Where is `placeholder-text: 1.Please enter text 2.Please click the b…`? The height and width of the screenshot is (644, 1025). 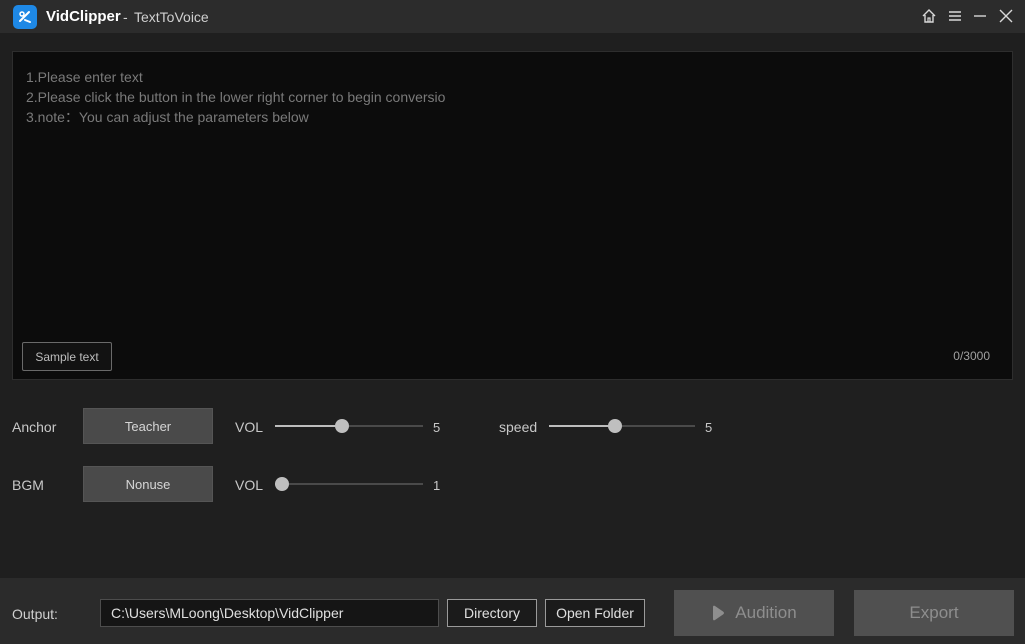
placeholder-text: 1.Please enter text 2.Please click the b… is located at coordinates (235, 97).